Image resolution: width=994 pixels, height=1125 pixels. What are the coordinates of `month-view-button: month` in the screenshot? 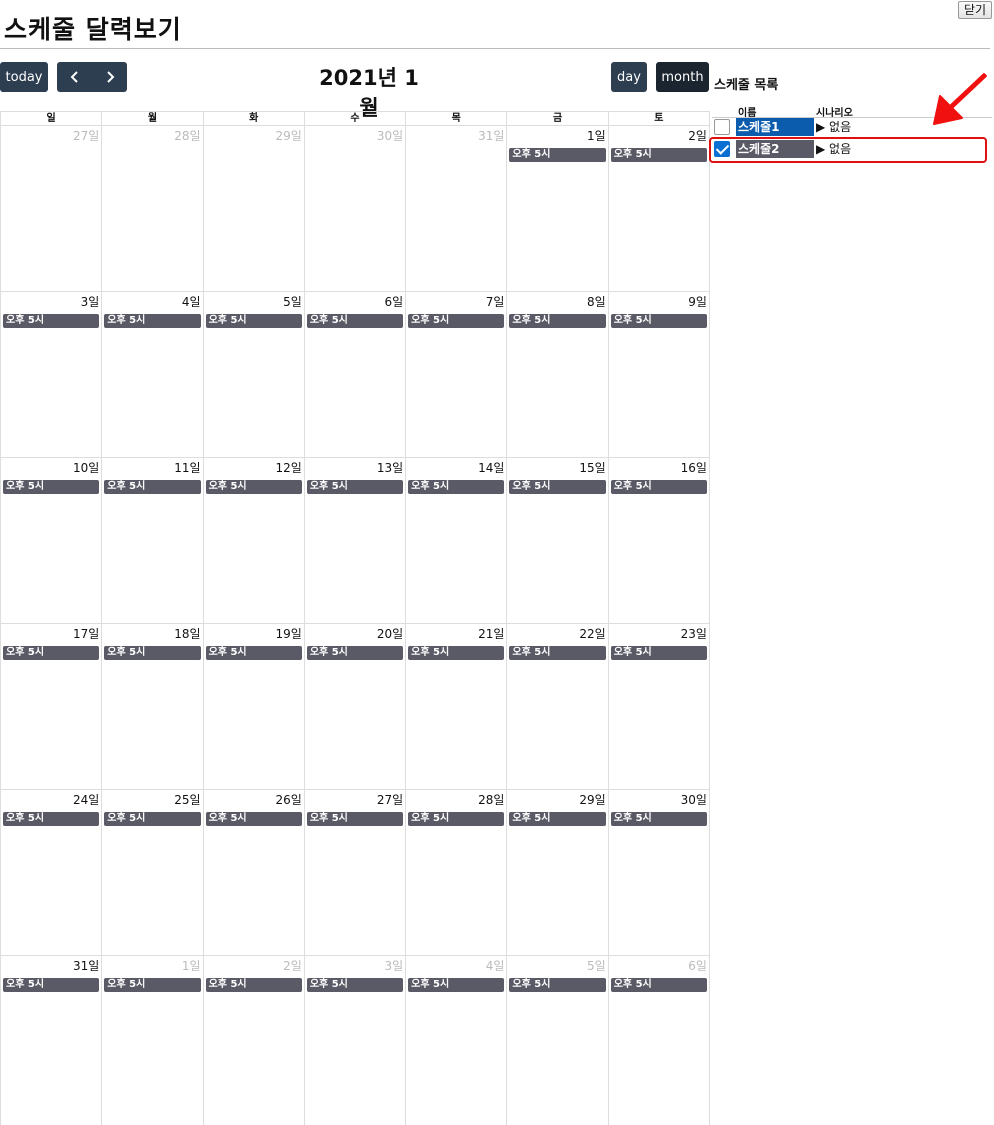 It's located at (682, 77).